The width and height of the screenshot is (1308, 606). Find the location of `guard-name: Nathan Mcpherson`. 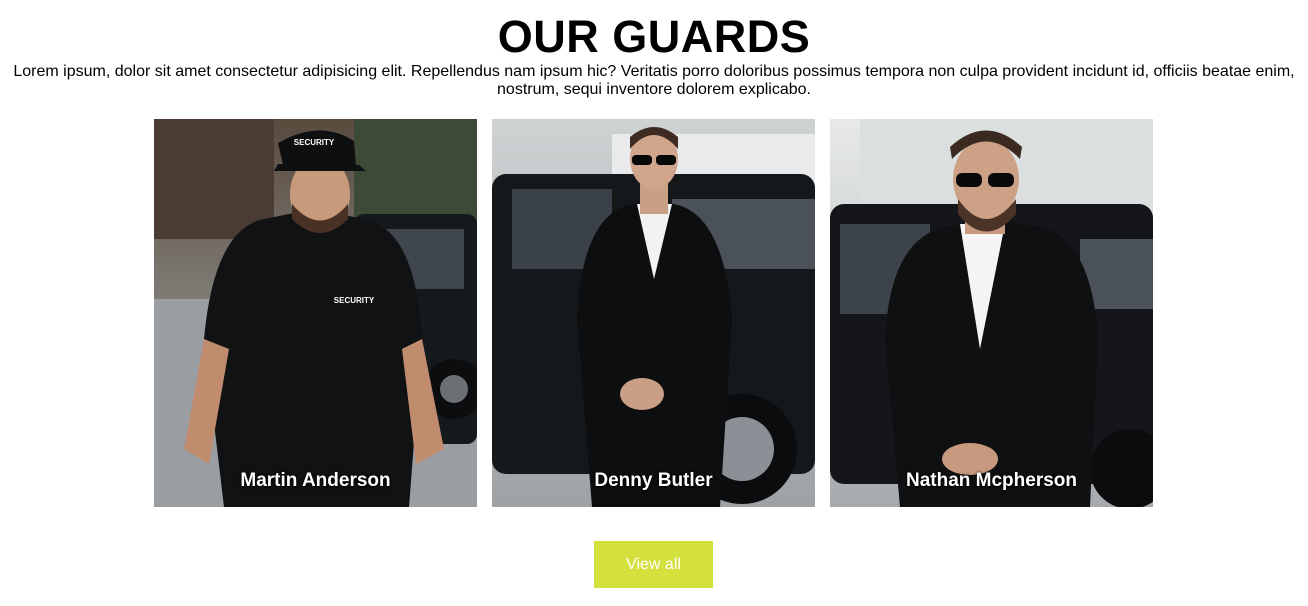

guard-name: Nathan Mcpherson is located at coordinates (991, 480).